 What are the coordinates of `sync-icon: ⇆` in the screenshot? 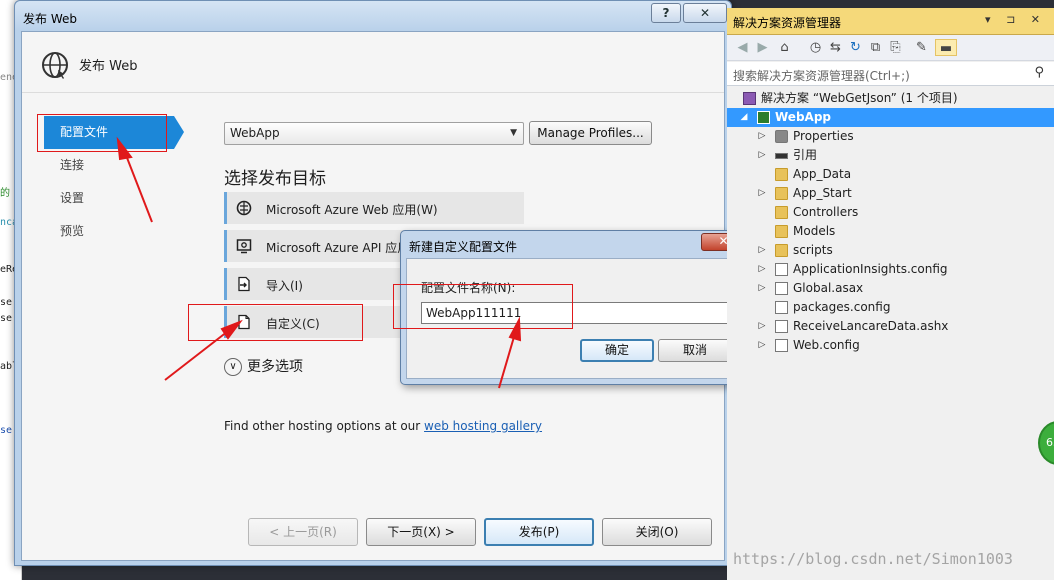 It's located at (835, 47).